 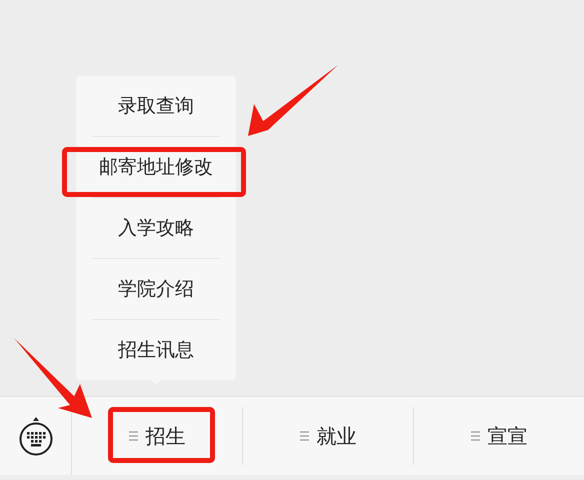 I want to click on menu-item: 入学攻略, so click(x=156, y=228).